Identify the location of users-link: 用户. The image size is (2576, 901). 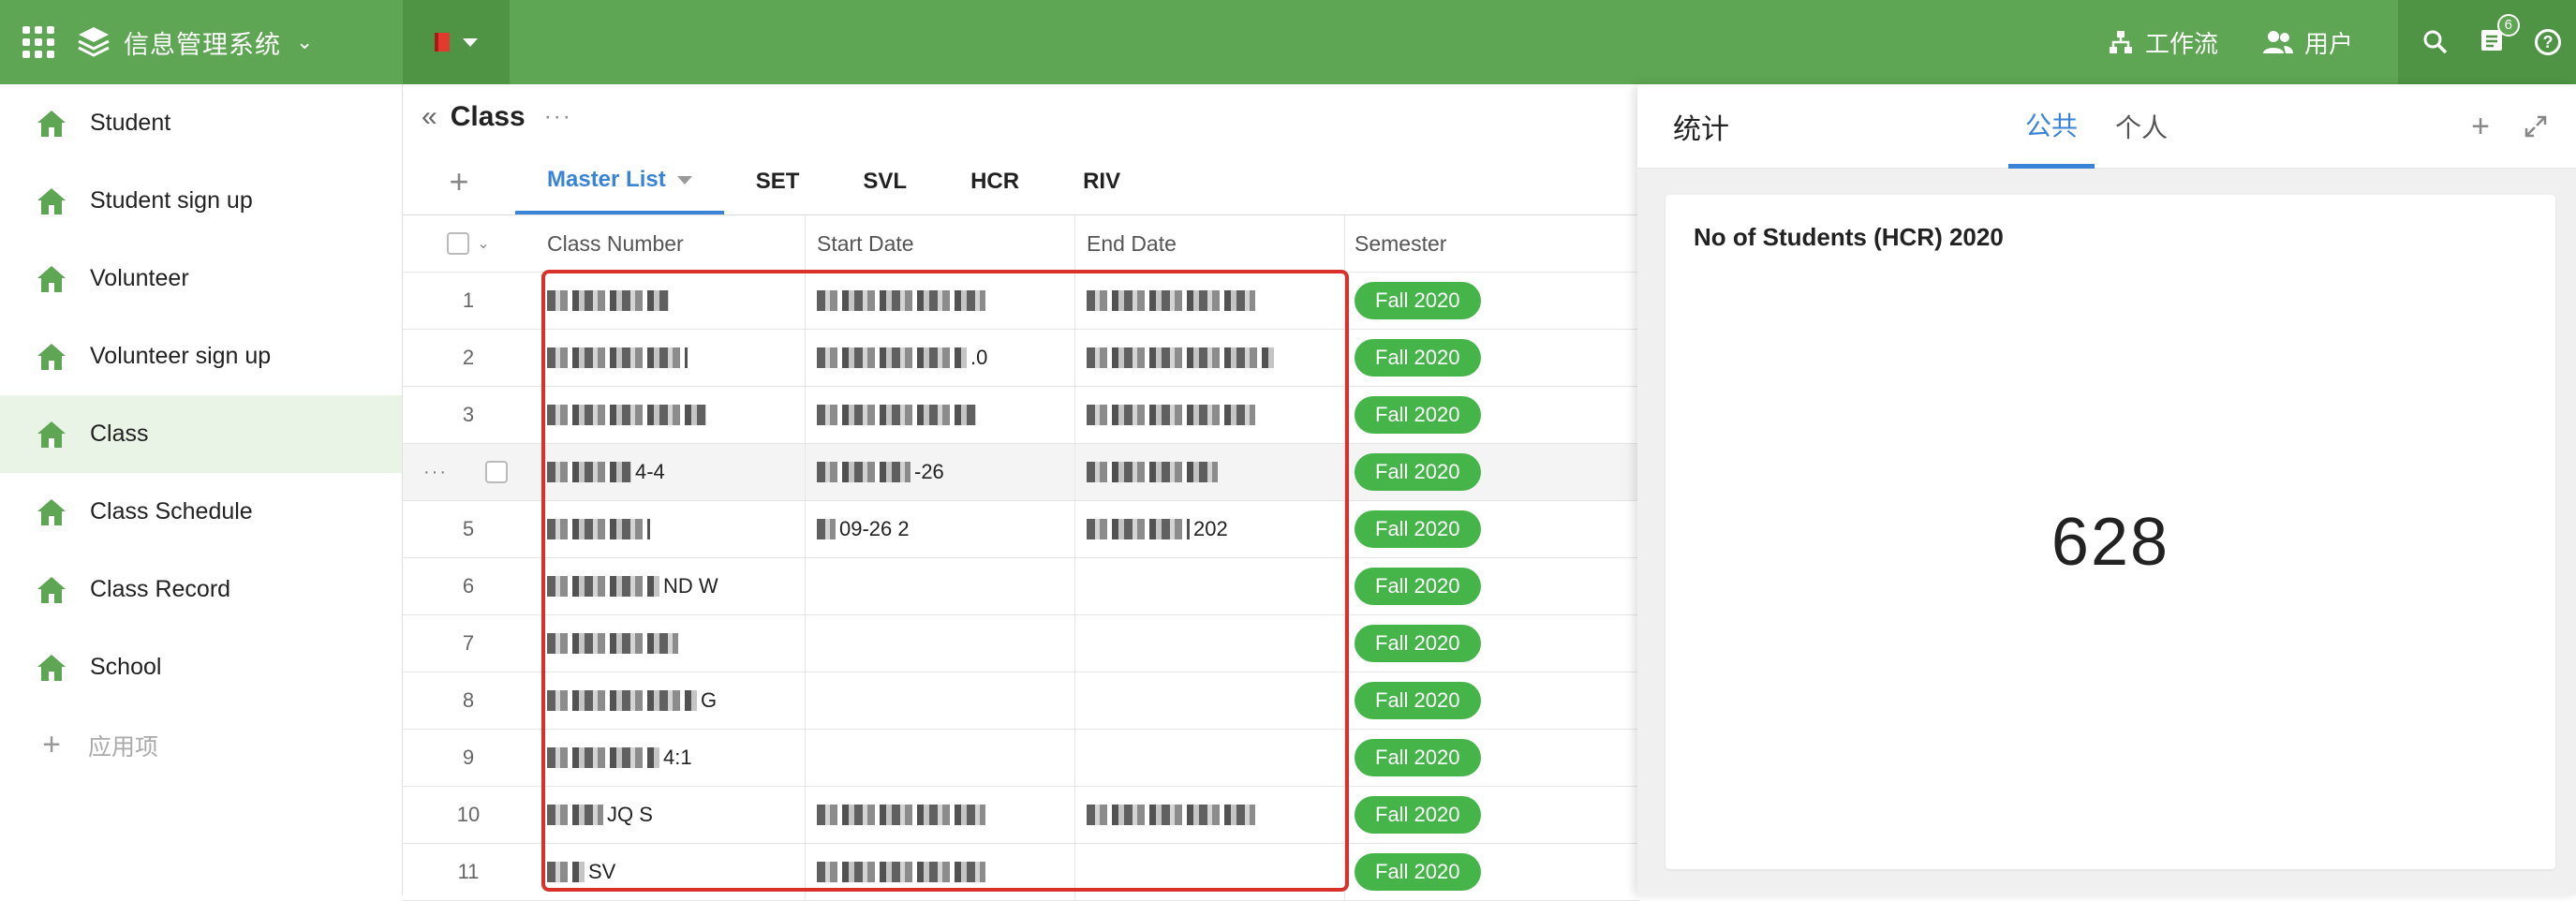
(2307, 42).